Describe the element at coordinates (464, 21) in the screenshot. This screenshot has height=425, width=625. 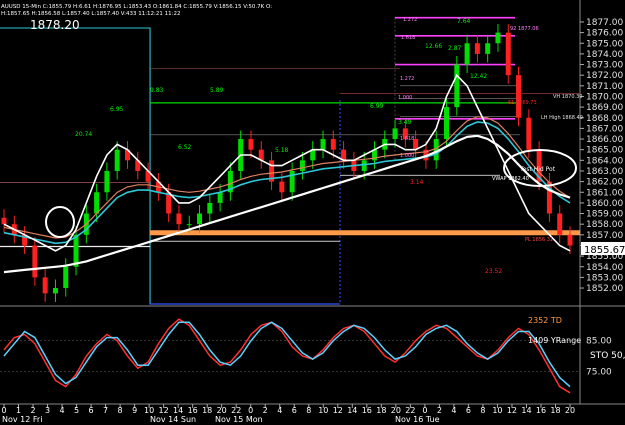
I see `annotation-label: 7.64` at that location.